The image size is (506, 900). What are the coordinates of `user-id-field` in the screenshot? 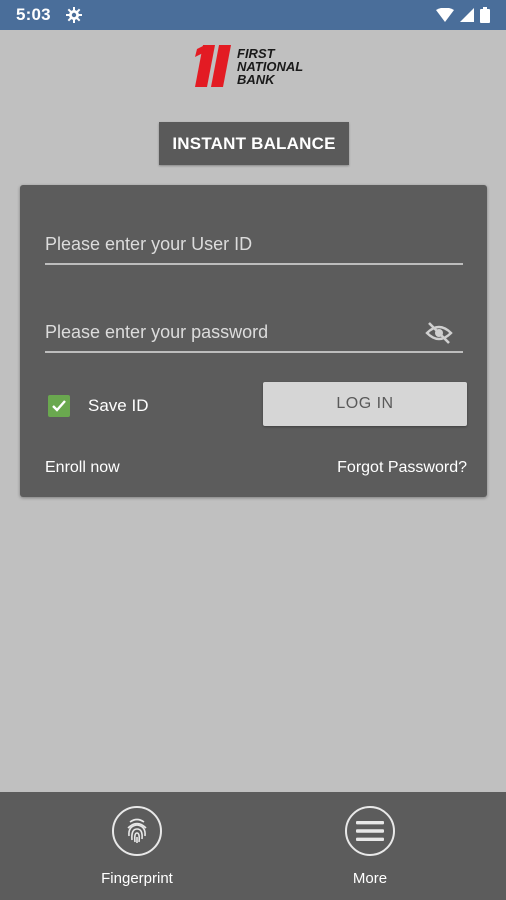 It's located at (254, 245).